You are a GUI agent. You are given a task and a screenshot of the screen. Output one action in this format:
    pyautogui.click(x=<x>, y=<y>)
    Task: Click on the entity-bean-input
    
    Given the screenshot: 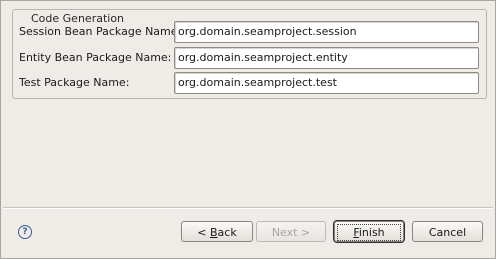 What is the action you would take?
    pyautogui.click(x=325, y=57)
    